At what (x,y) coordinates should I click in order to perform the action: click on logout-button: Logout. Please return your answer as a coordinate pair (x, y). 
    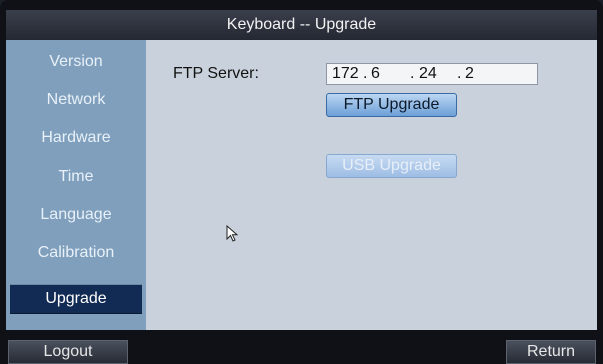
    Looking at the image, I should click on (68, 352).